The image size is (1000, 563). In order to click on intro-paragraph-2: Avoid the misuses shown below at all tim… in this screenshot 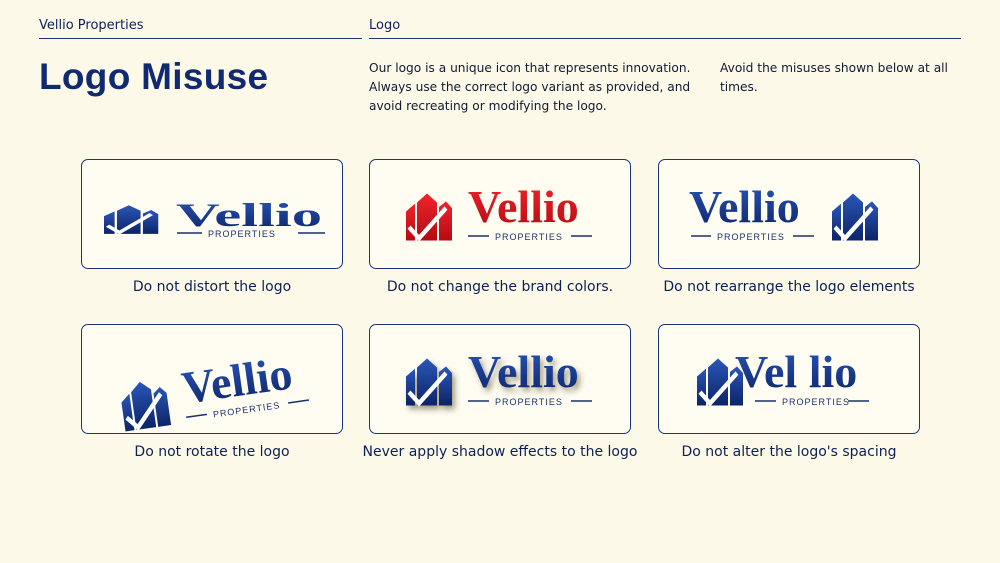, I will do `click(834, 77)`.